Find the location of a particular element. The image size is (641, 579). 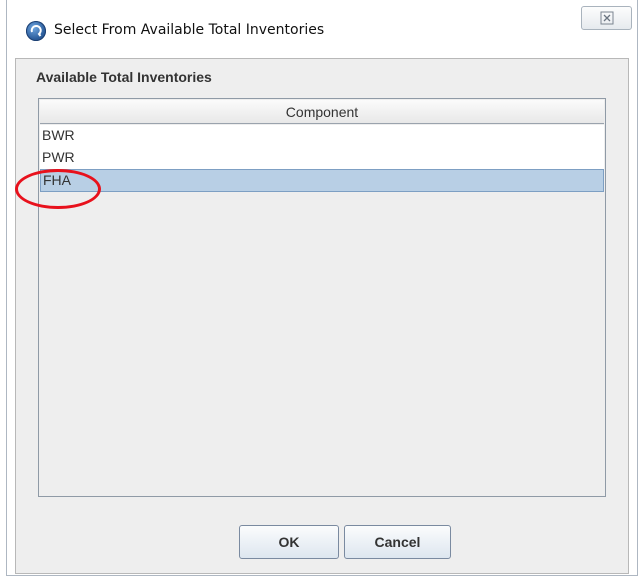

table-row-selected: FHA is located at coordinates (322, 180).